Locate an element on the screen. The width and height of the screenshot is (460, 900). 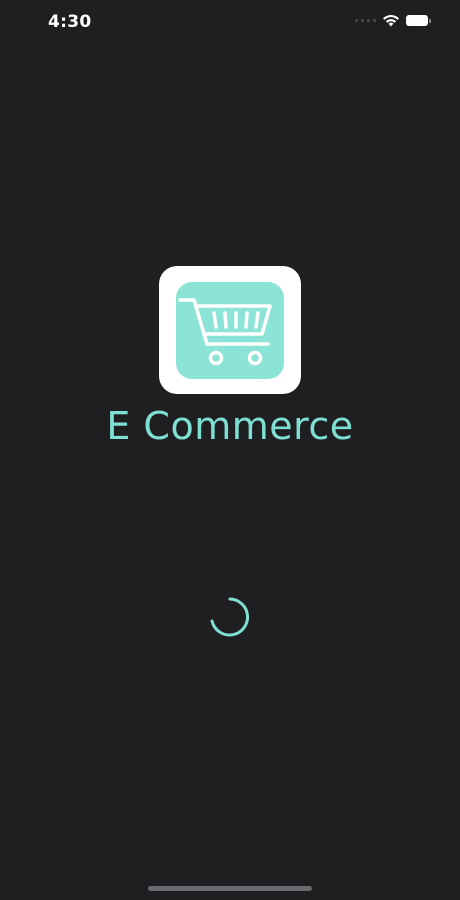
status-bar: 4:30 is located at coordinates (230, 22).